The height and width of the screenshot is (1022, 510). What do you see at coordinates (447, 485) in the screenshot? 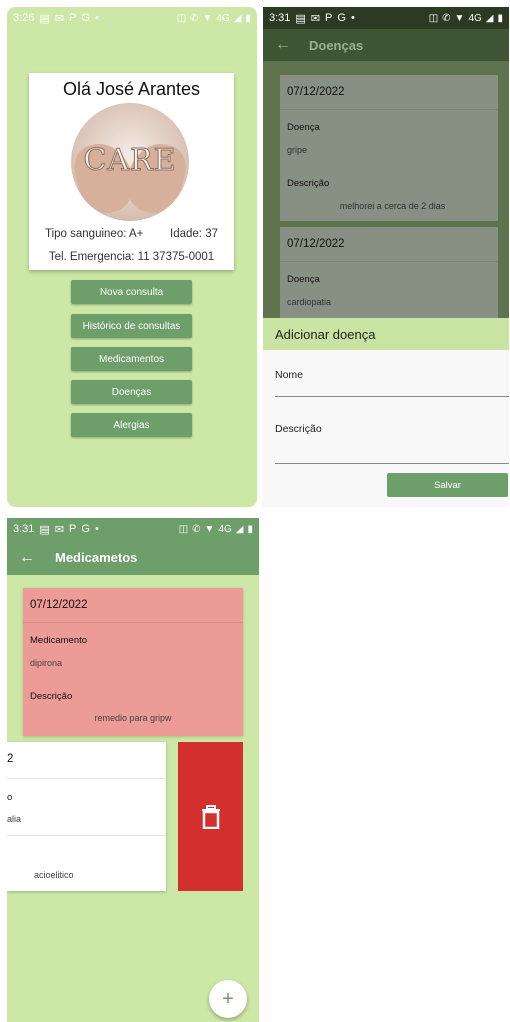
I see `save-button: Salvar` at bounding box center [447, 485].